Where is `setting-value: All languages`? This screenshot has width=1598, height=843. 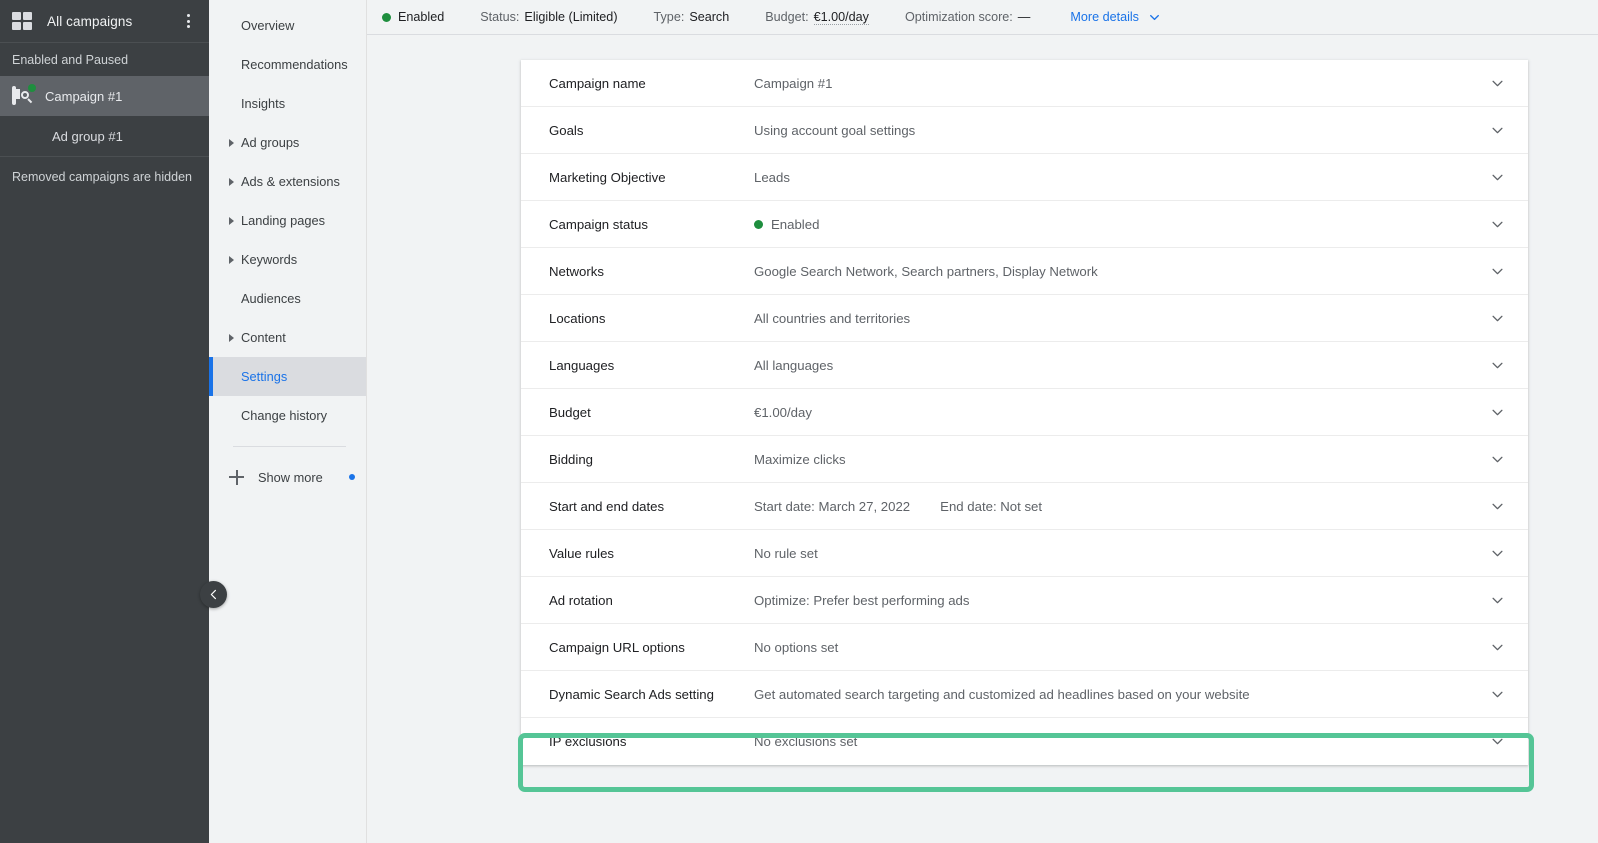 setting-value: All languages is located at coordinates (794, 365).